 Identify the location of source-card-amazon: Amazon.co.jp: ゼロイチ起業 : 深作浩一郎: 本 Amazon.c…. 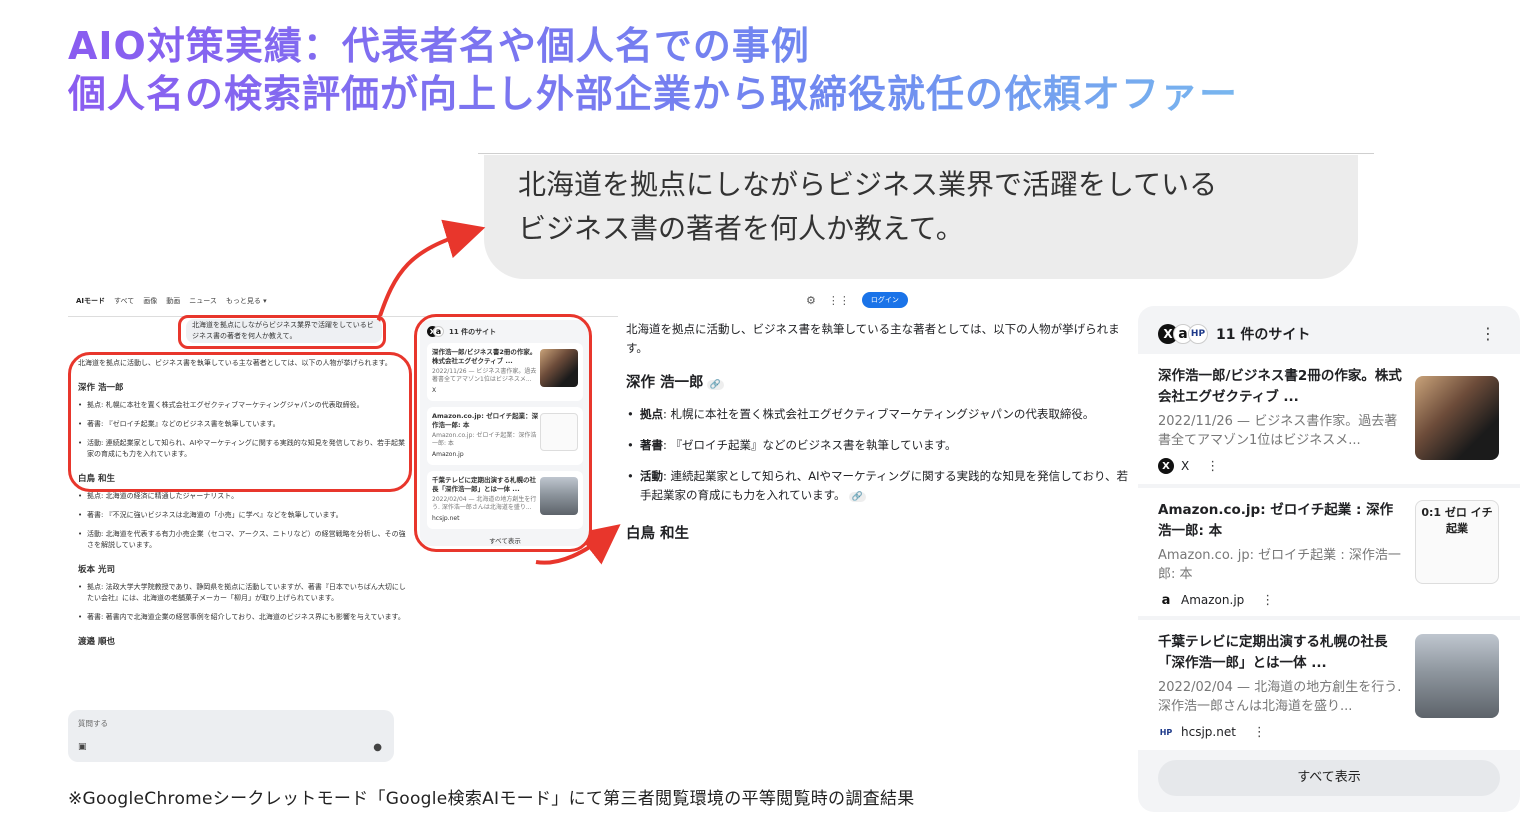
(1329, 552).